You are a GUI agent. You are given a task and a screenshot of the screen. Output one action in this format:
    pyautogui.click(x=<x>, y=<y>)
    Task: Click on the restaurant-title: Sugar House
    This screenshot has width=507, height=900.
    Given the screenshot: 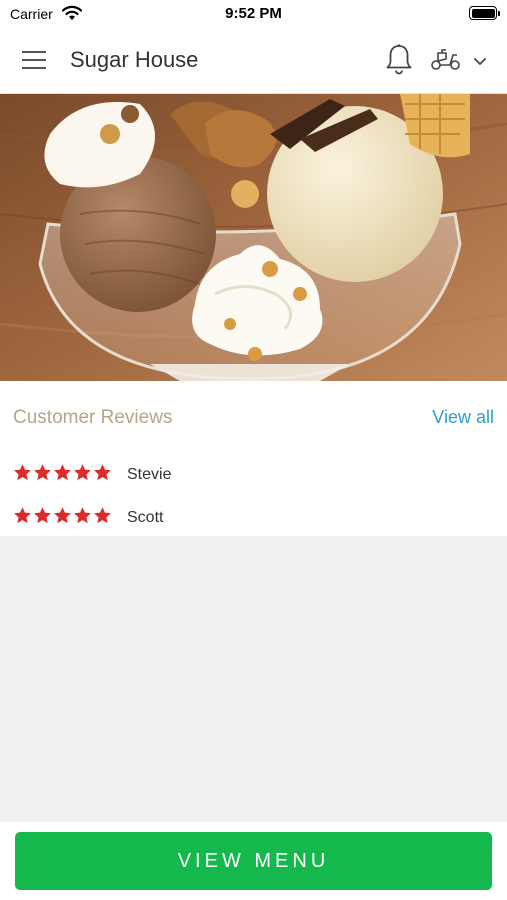 What is the action you would take?
    pyautogui.click(x=134, y=59)
    